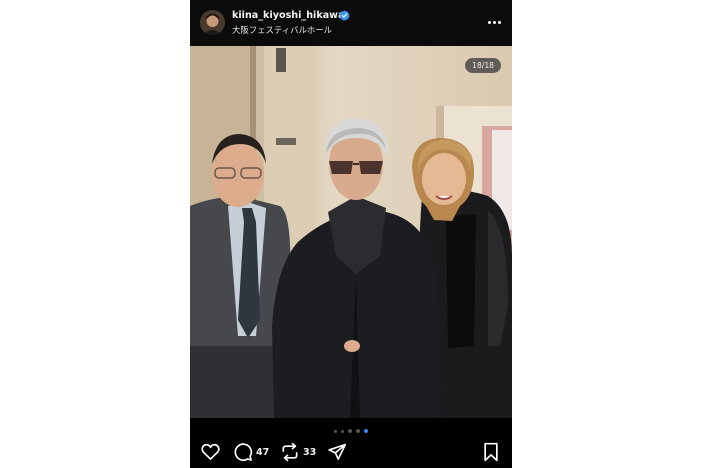 Image resolution: width=702 pixels, height=468 pixels. I want to click on repost-icon, so click(290, 452).